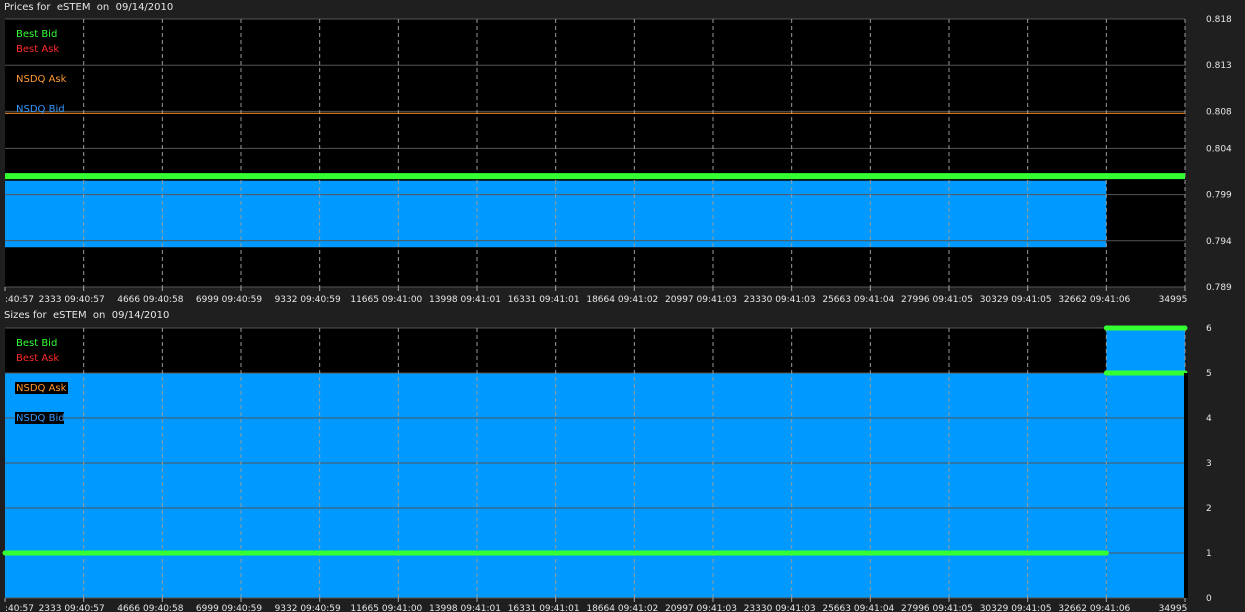 This screenshot has width=1245, height=612. What do you see at coordinates (150, 608) in the screenshot?
I see `size-x-tick-label: 4666 09:40:58` at bounding box center [150, 608].